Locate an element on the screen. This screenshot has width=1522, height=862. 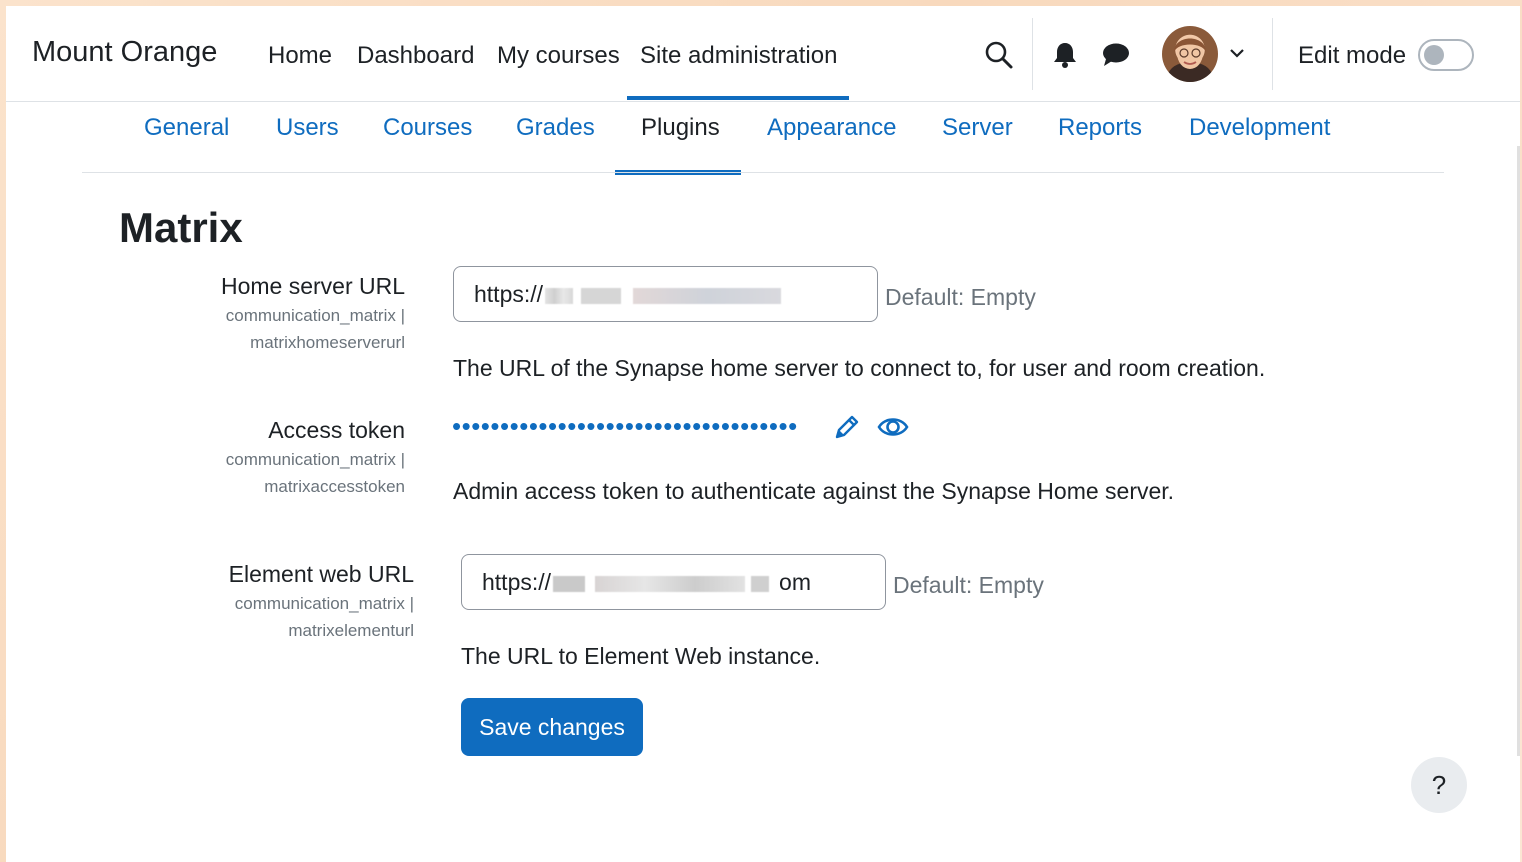
access-token-key: communication_matrix | matrixaccesstoken is located at coordinates (280, 473).